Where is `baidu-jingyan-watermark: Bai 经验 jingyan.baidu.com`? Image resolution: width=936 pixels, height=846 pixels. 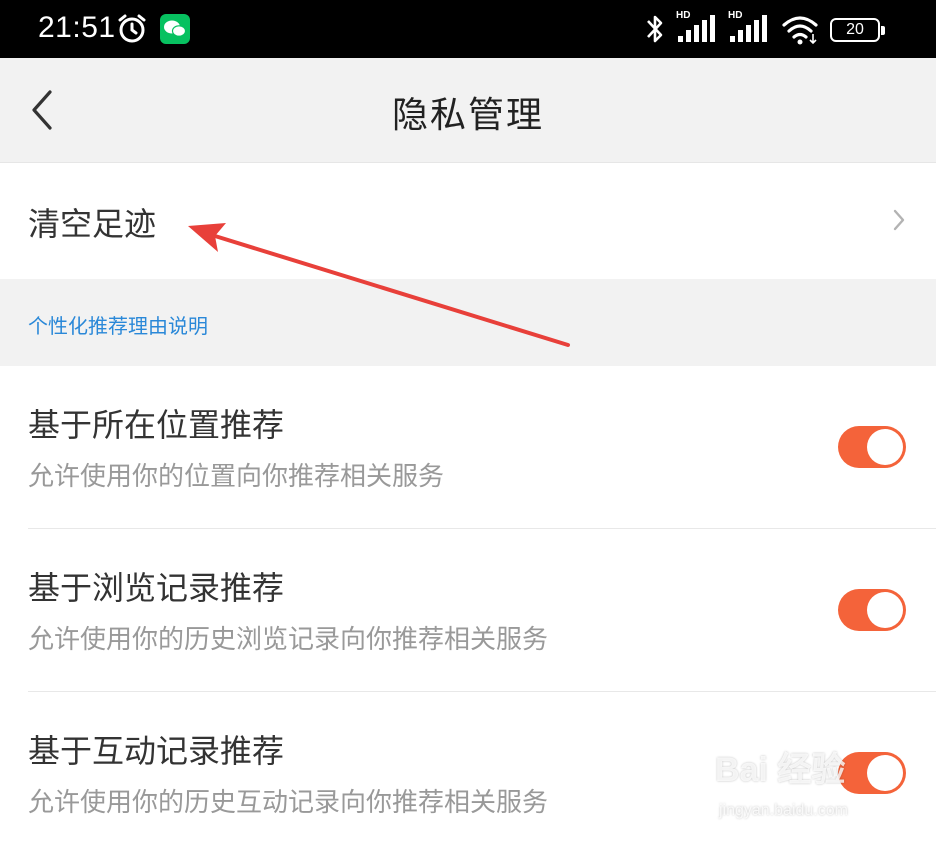 baidu-jingyan-watermark: Bai 经验 jingyan.baidu.com is located at coordinates (815, 787).